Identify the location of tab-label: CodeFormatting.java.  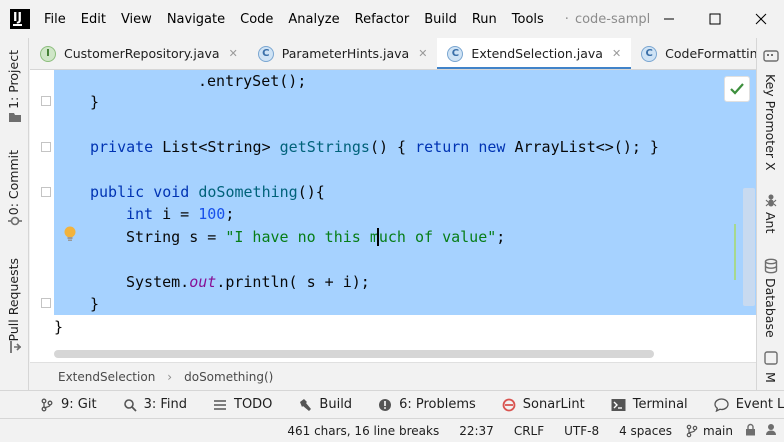
(710, 53).